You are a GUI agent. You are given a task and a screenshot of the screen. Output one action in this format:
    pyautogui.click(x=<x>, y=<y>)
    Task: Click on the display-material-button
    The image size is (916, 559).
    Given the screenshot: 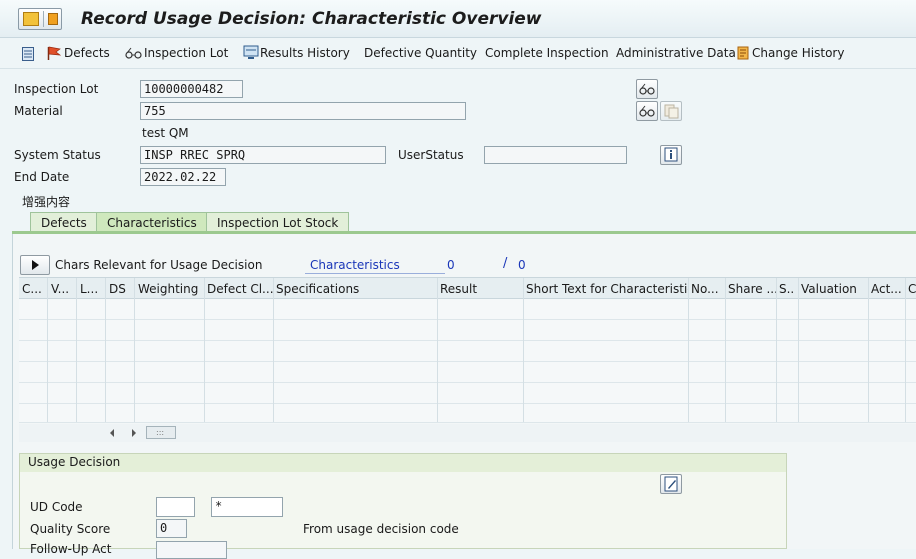 What is the action you would take?
    pyautogui.click(x=647, y=111)
    